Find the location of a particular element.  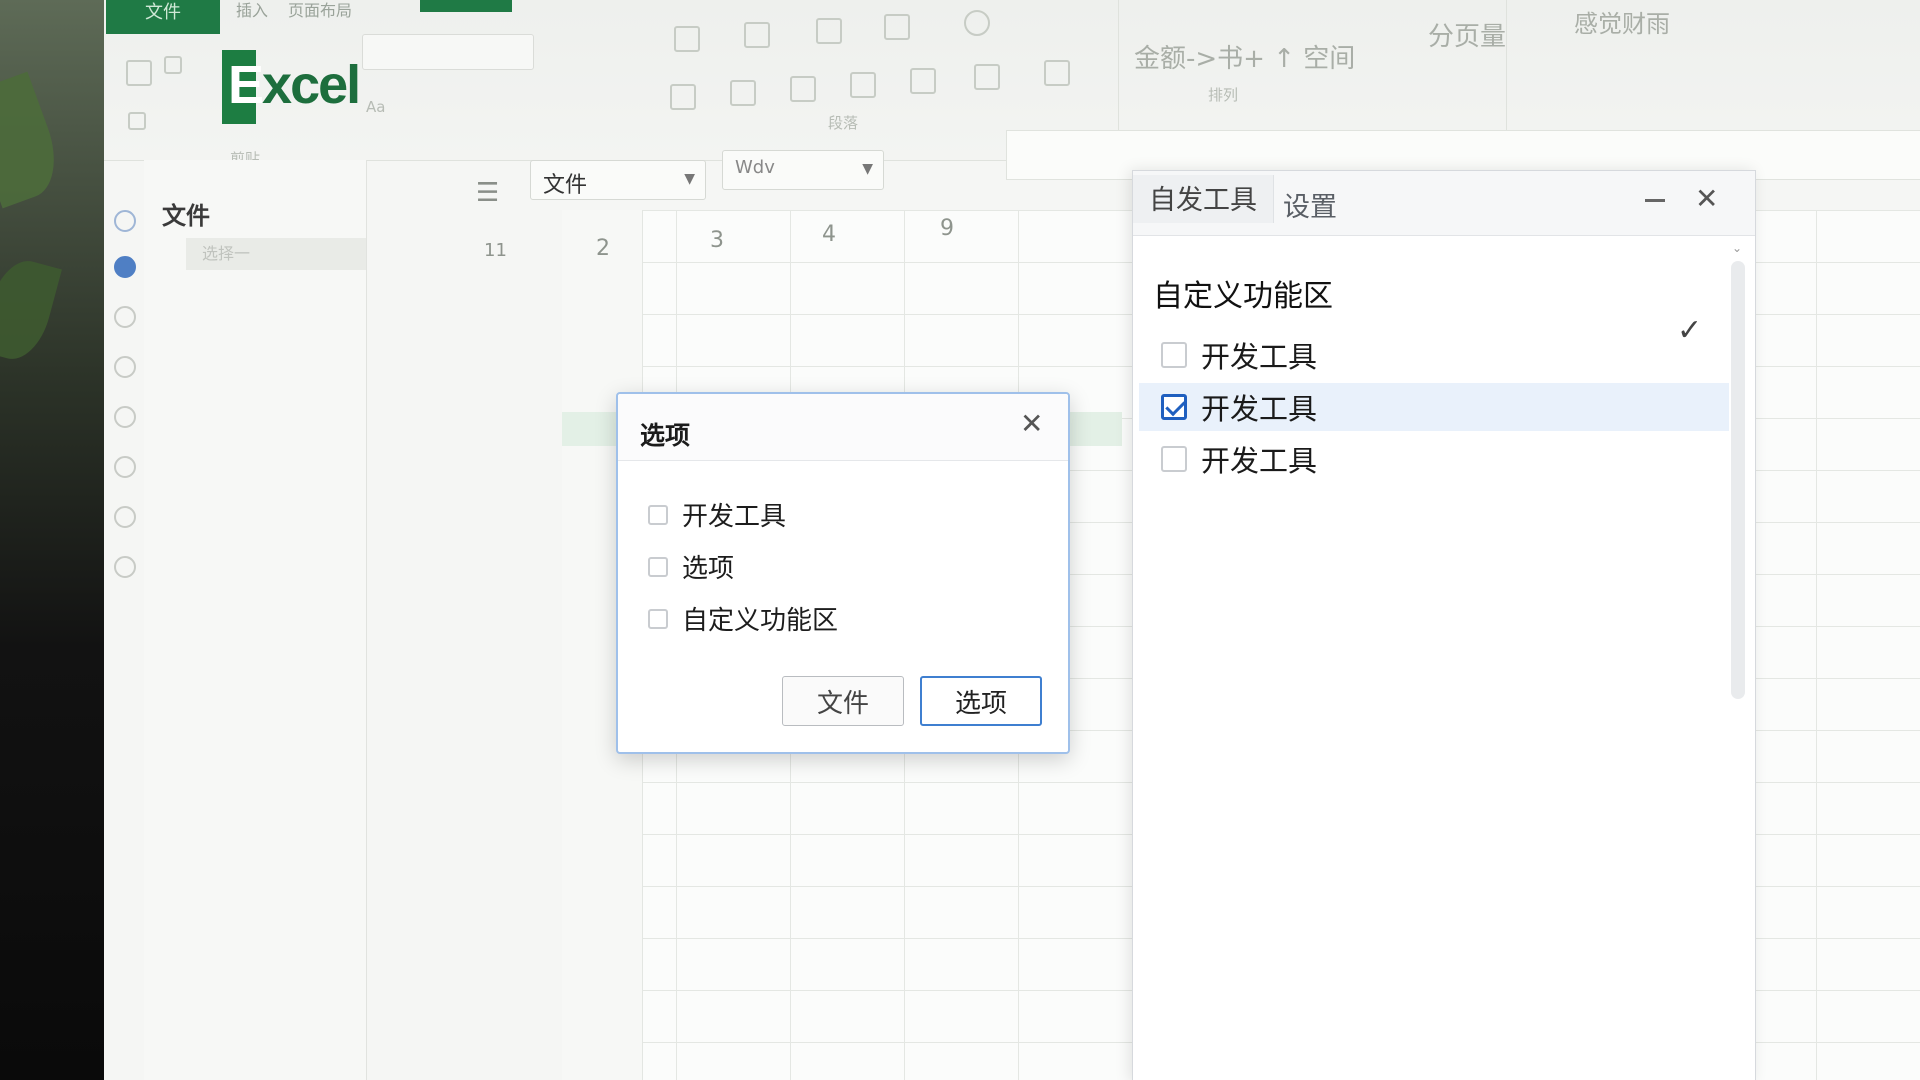

menu-icon: ☰ is located at coordinates (487, 193).